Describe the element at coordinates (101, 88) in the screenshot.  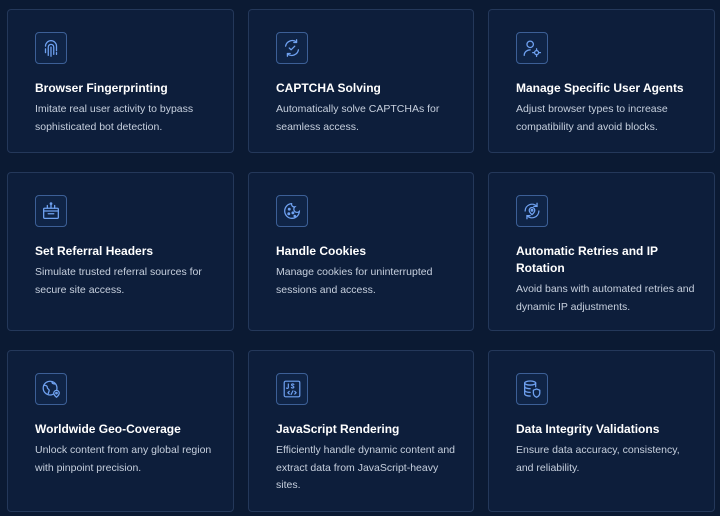
I see `feature-title: Browser Fingerprinting` at that location.